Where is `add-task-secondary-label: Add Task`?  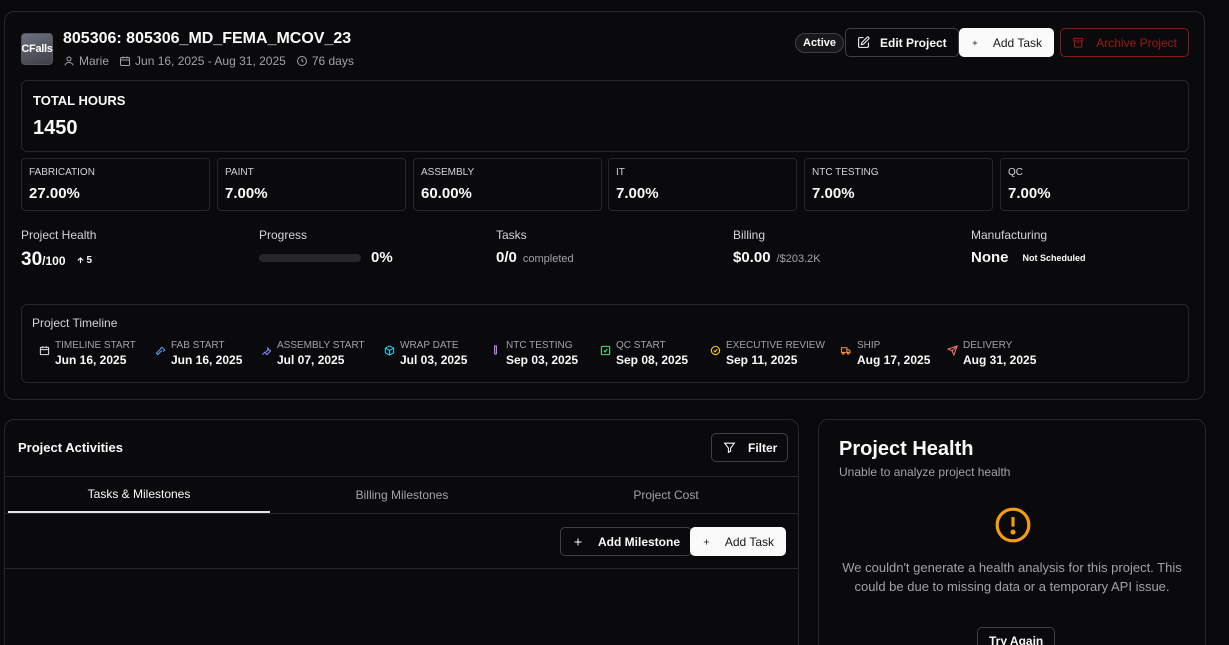
add-task-secondary-label: Add Task is located at coordinates (749, 541).